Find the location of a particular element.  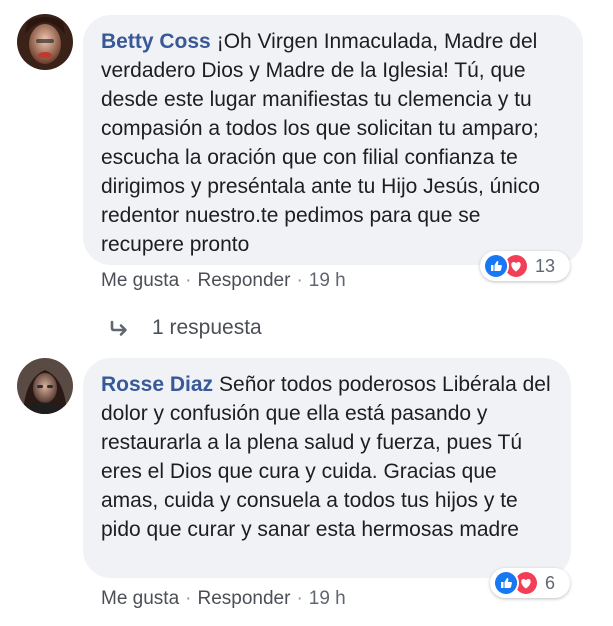

reaction-summary: 6 is located at coordinates (530, 583).